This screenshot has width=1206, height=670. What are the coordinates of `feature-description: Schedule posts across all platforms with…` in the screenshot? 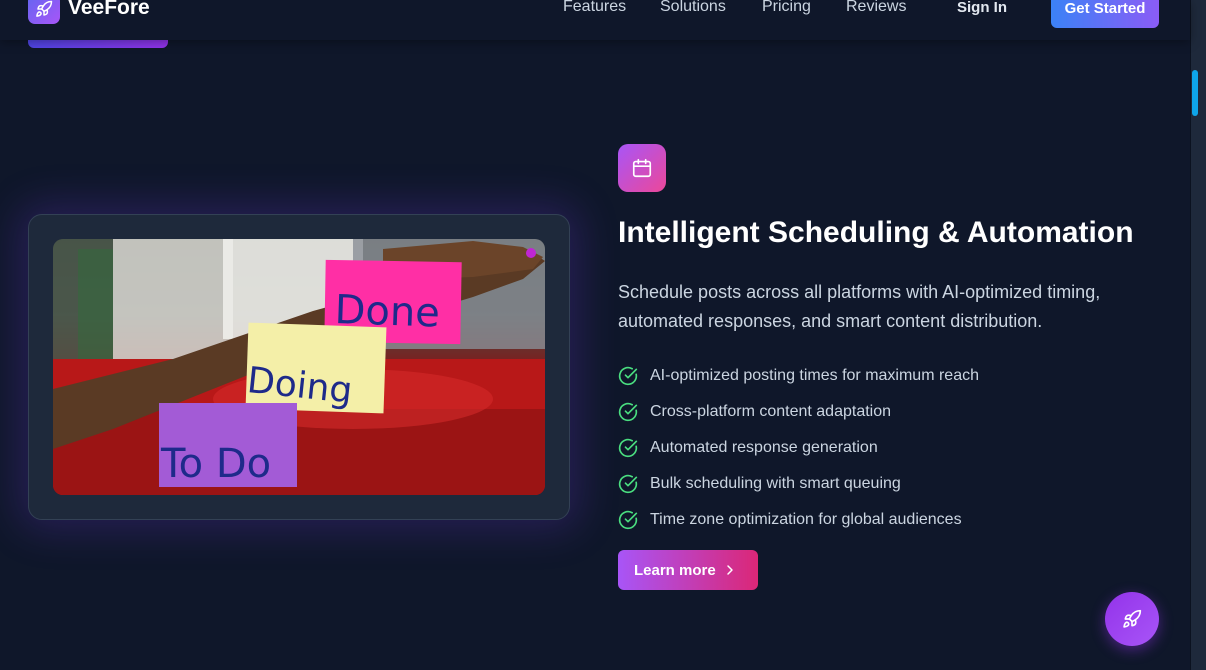 It's located at (859, 306).